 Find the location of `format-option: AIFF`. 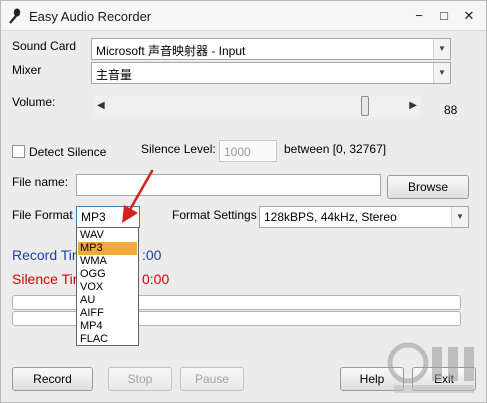

format-option: AIFF is located at coordinates (107, 313).